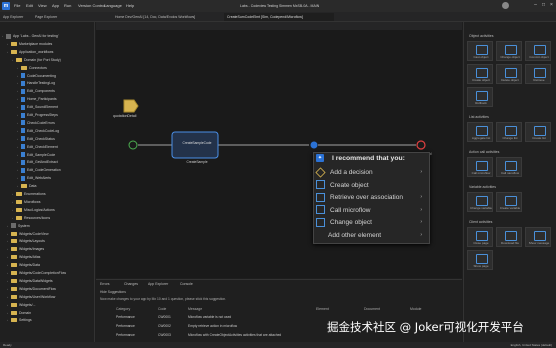  What do you see at coordinates (51, 289) in the screenshot?
I see `tree-item: › Widgets/DocumentFlow` at bounding box center [51, 289].